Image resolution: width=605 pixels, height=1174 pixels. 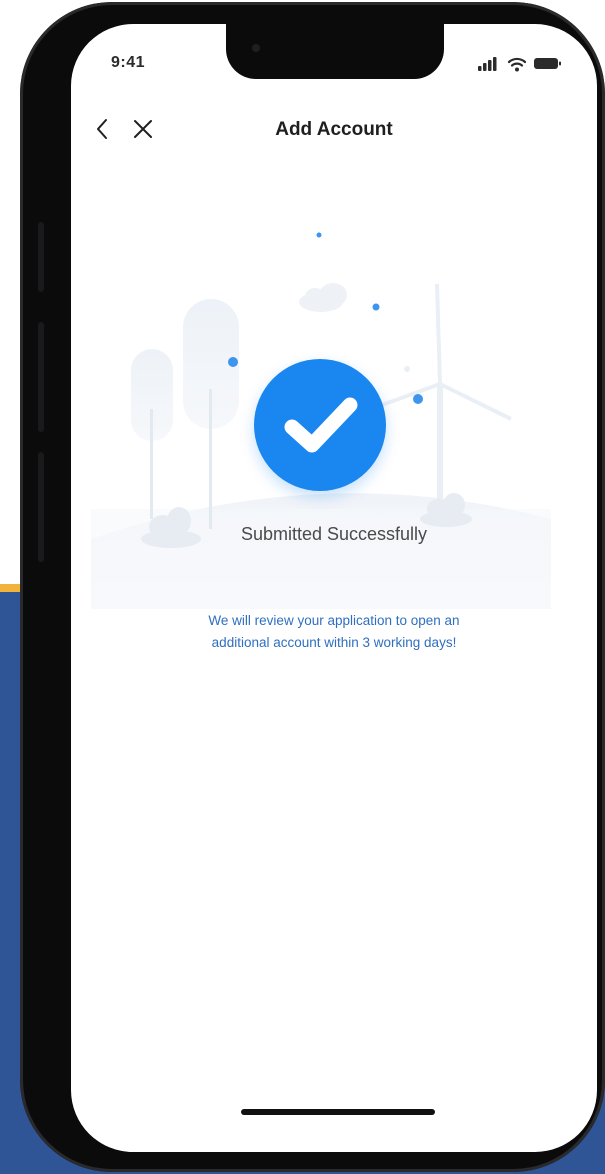 I want to click on page-title: Add Account, so click(x=334, y=129).